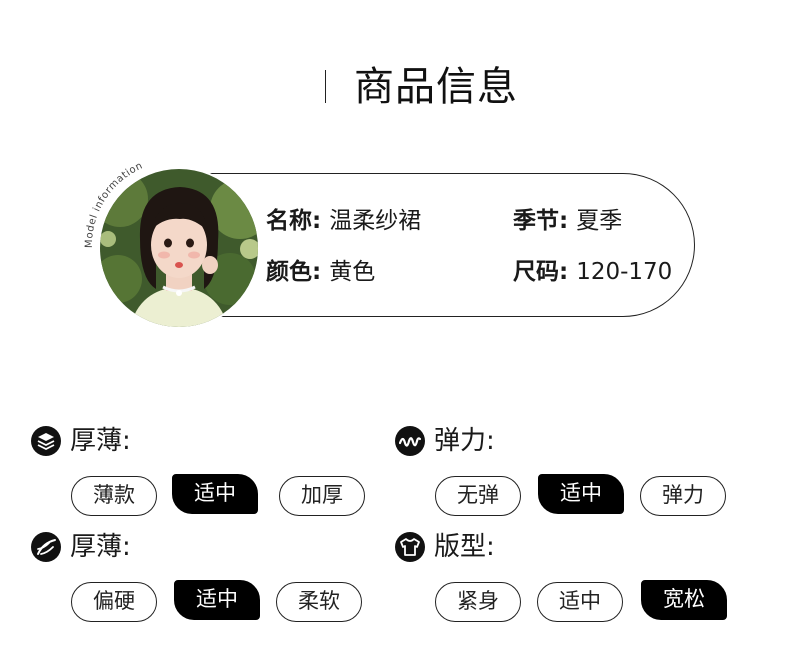  I want to click on model-information-badge: Model information, so click(114, 204).